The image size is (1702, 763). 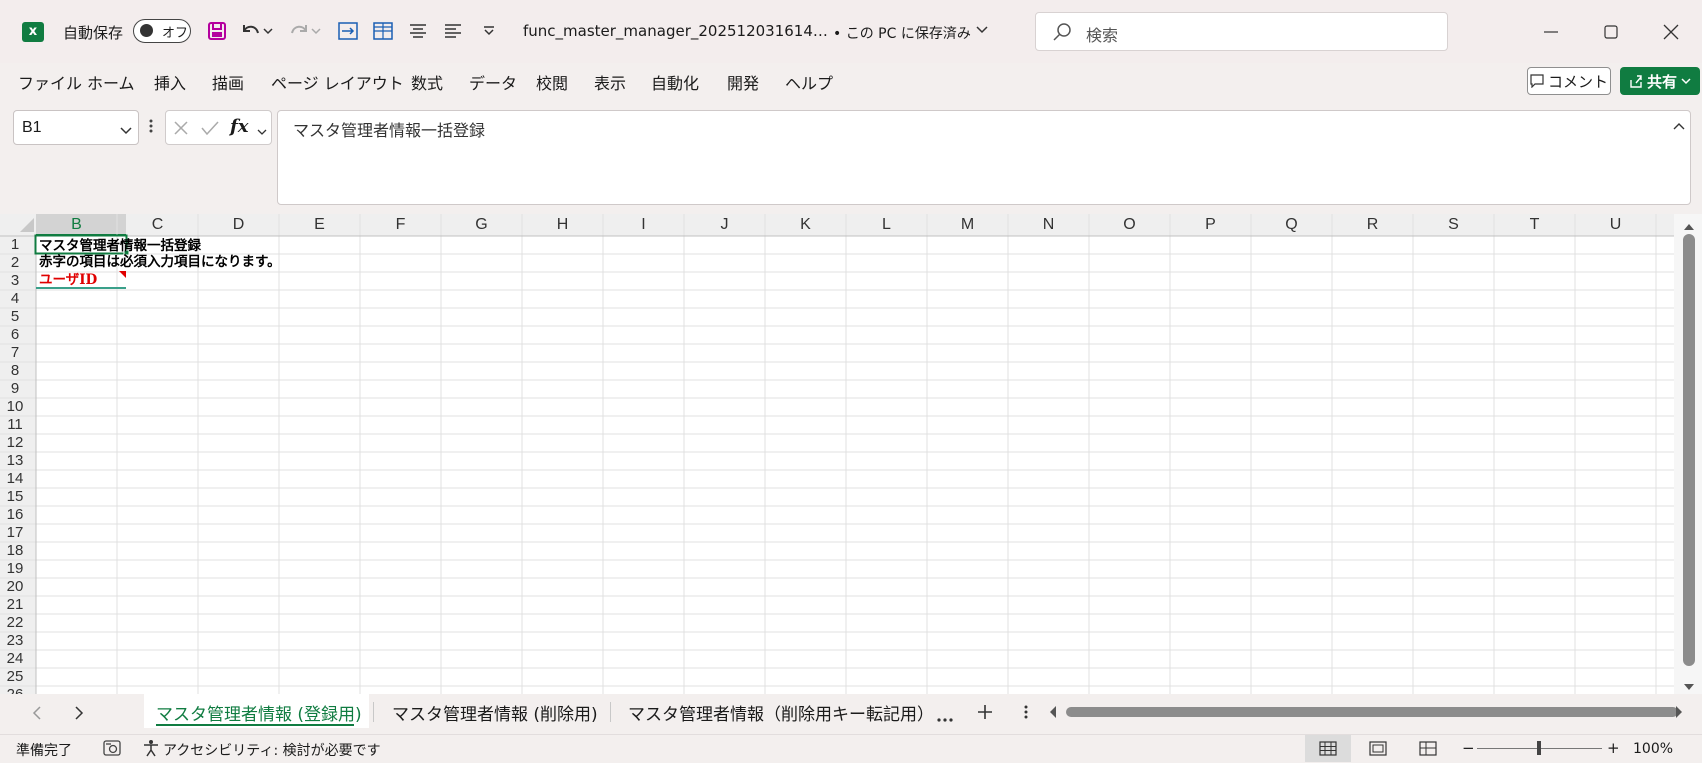 What do you see at coordinates (15, 371) in the screenshot?
I see `row-header-8: 8` at bounding box center [15, 371].